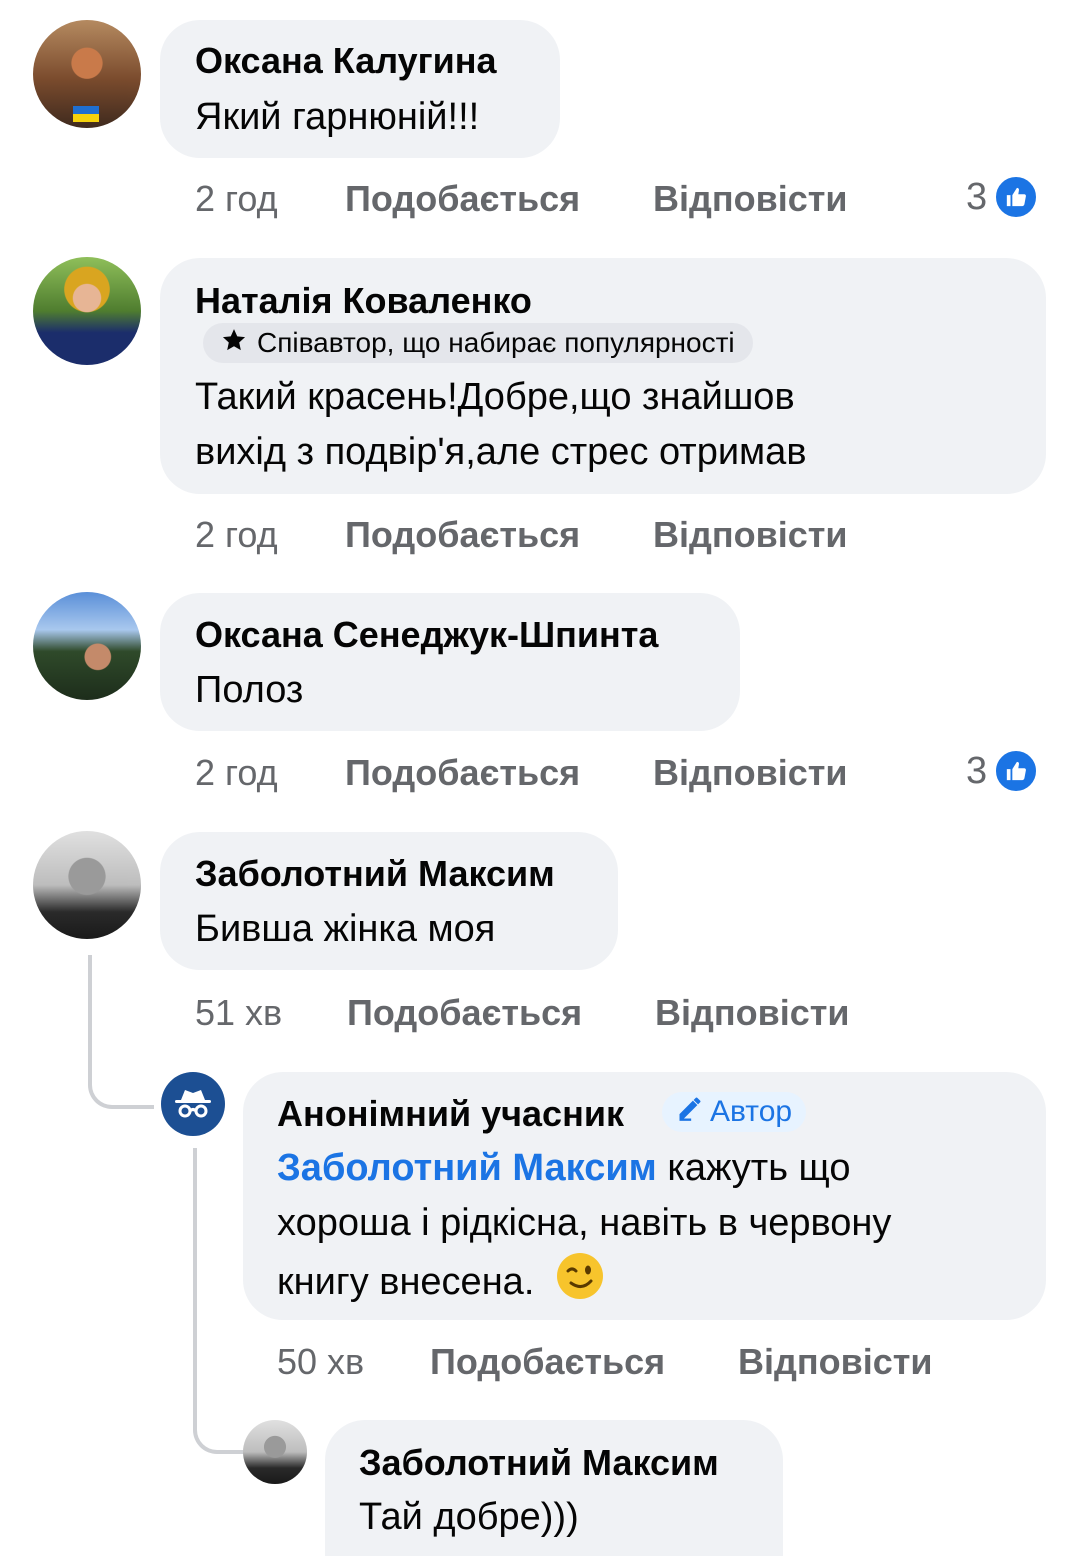 Image resolution: width=1080 pixels, height=1556 pixels. Describe the element at coordinates (580, 1284) in the screenshot. I see `winking-face-icon` at that location.